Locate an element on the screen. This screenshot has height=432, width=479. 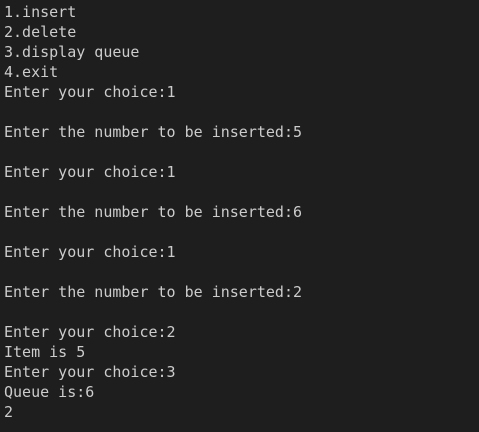
terminal-line: Enter the number to be inserted:2 is located at coordinates (153, 292).